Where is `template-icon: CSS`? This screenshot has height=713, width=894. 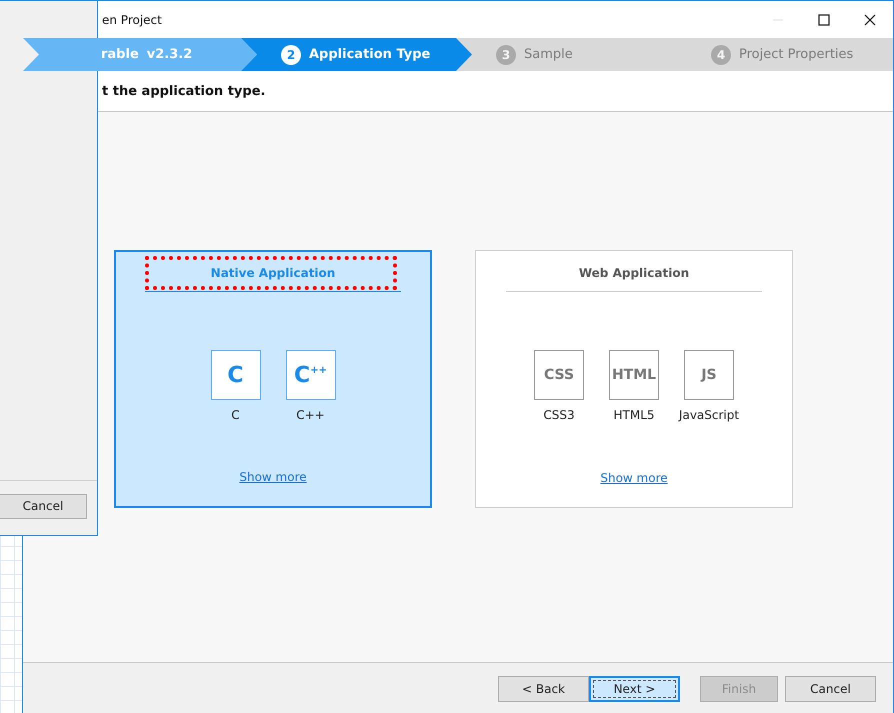 template-icon: CSS is located at coordinates (559, 375).